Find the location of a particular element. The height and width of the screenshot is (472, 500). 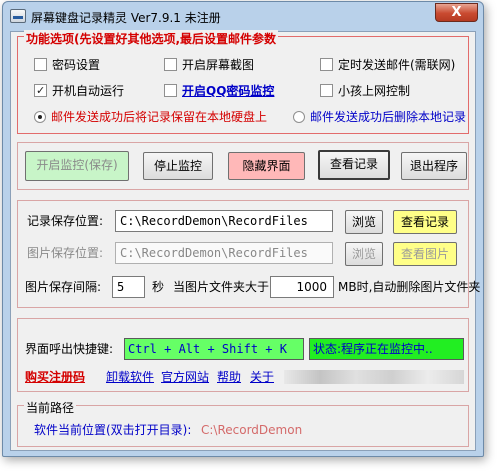

checkbox-qq-password: 开启QQ密码监控 is located at coordinates (219, 91).